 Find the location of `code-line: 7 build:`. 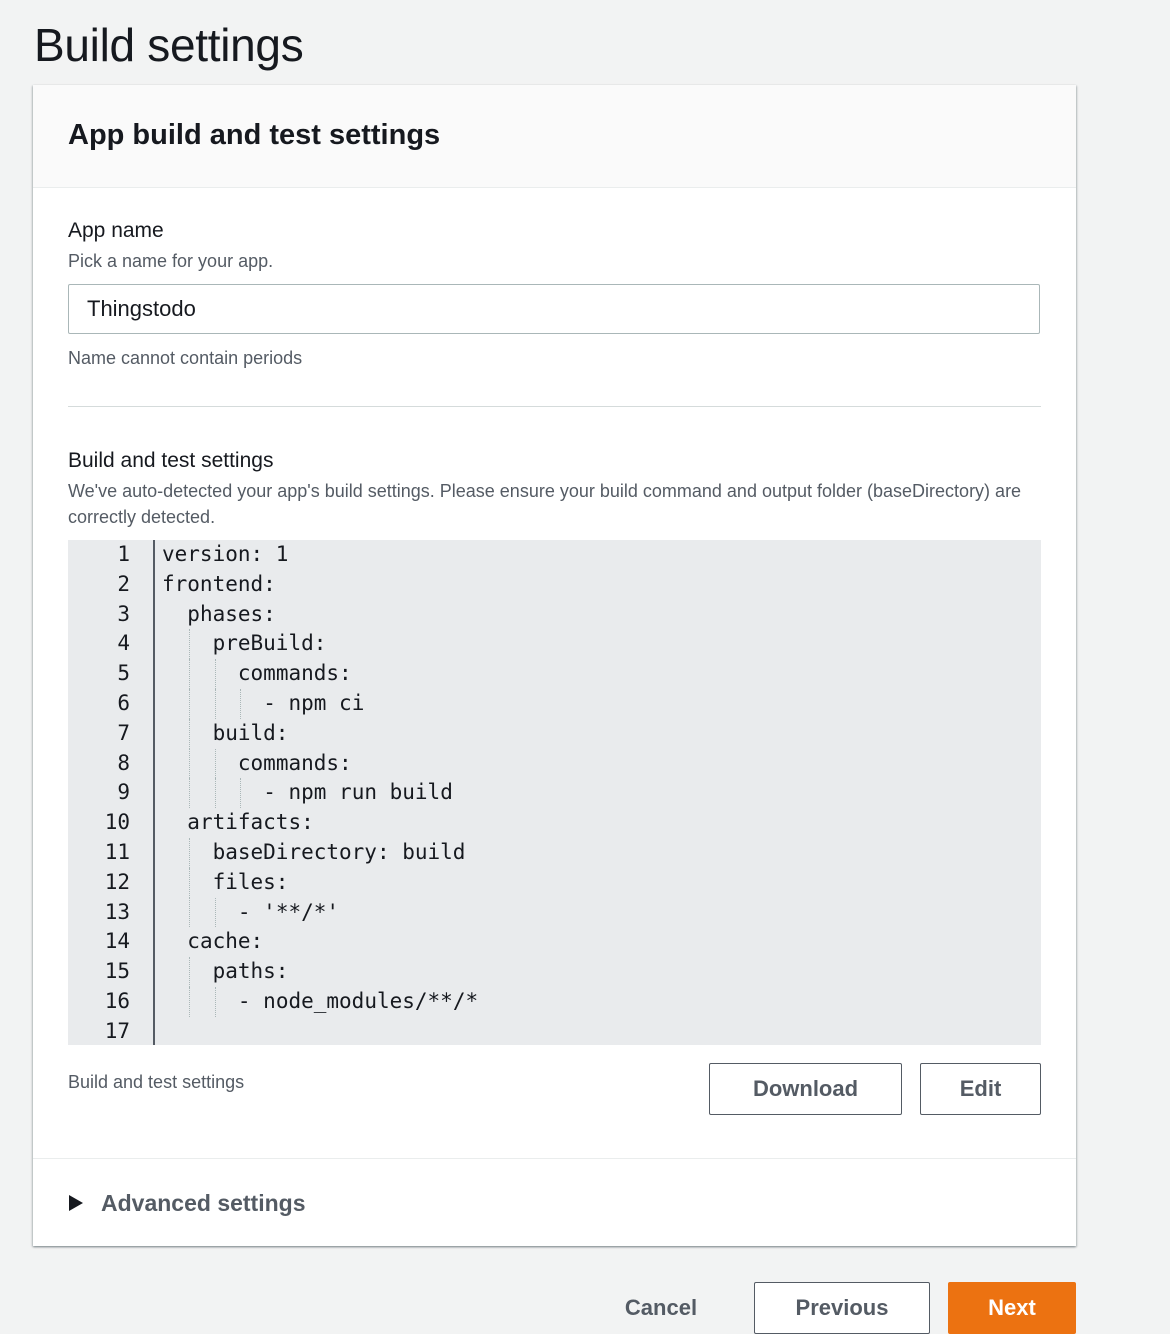

code-line: 7 build: is located at coordinates (554, 733).